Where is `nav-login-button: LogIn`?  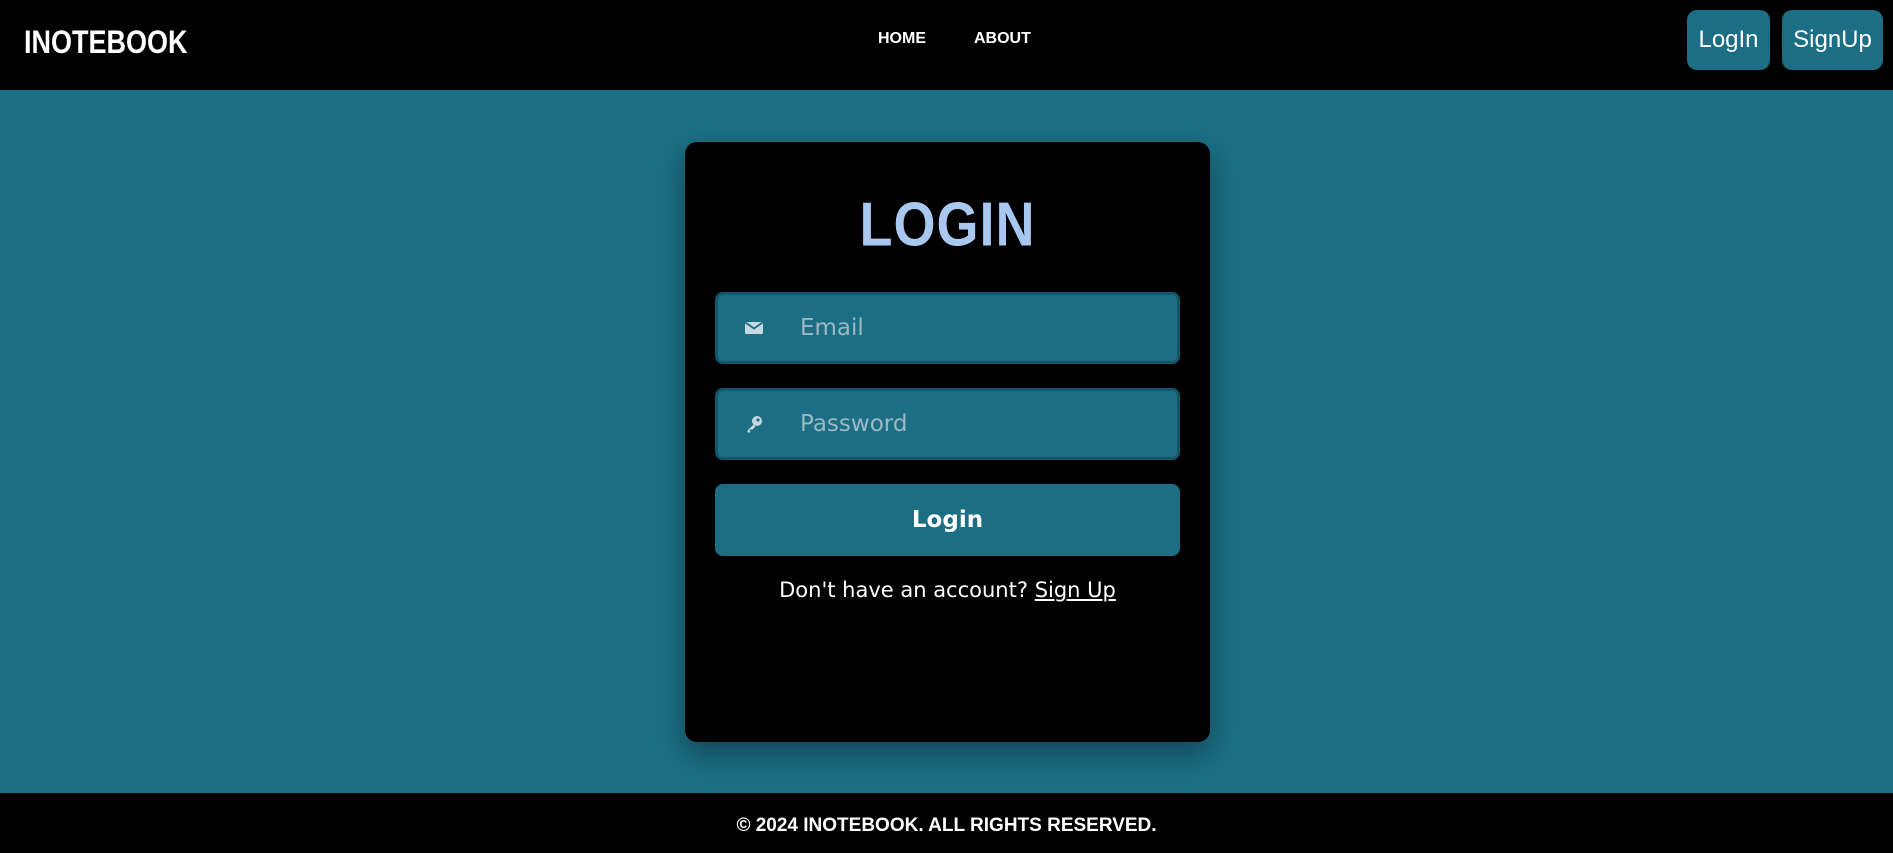 nav-login-button: LogIn is located at coordinates (1728, 40).